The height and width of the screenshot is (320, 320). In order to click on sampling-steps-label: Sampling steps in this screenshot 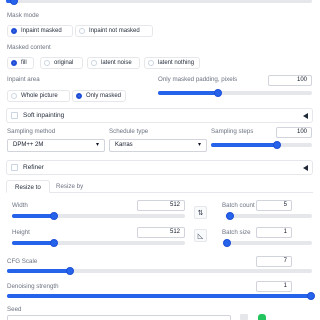, I will do `click(232, 131)`.